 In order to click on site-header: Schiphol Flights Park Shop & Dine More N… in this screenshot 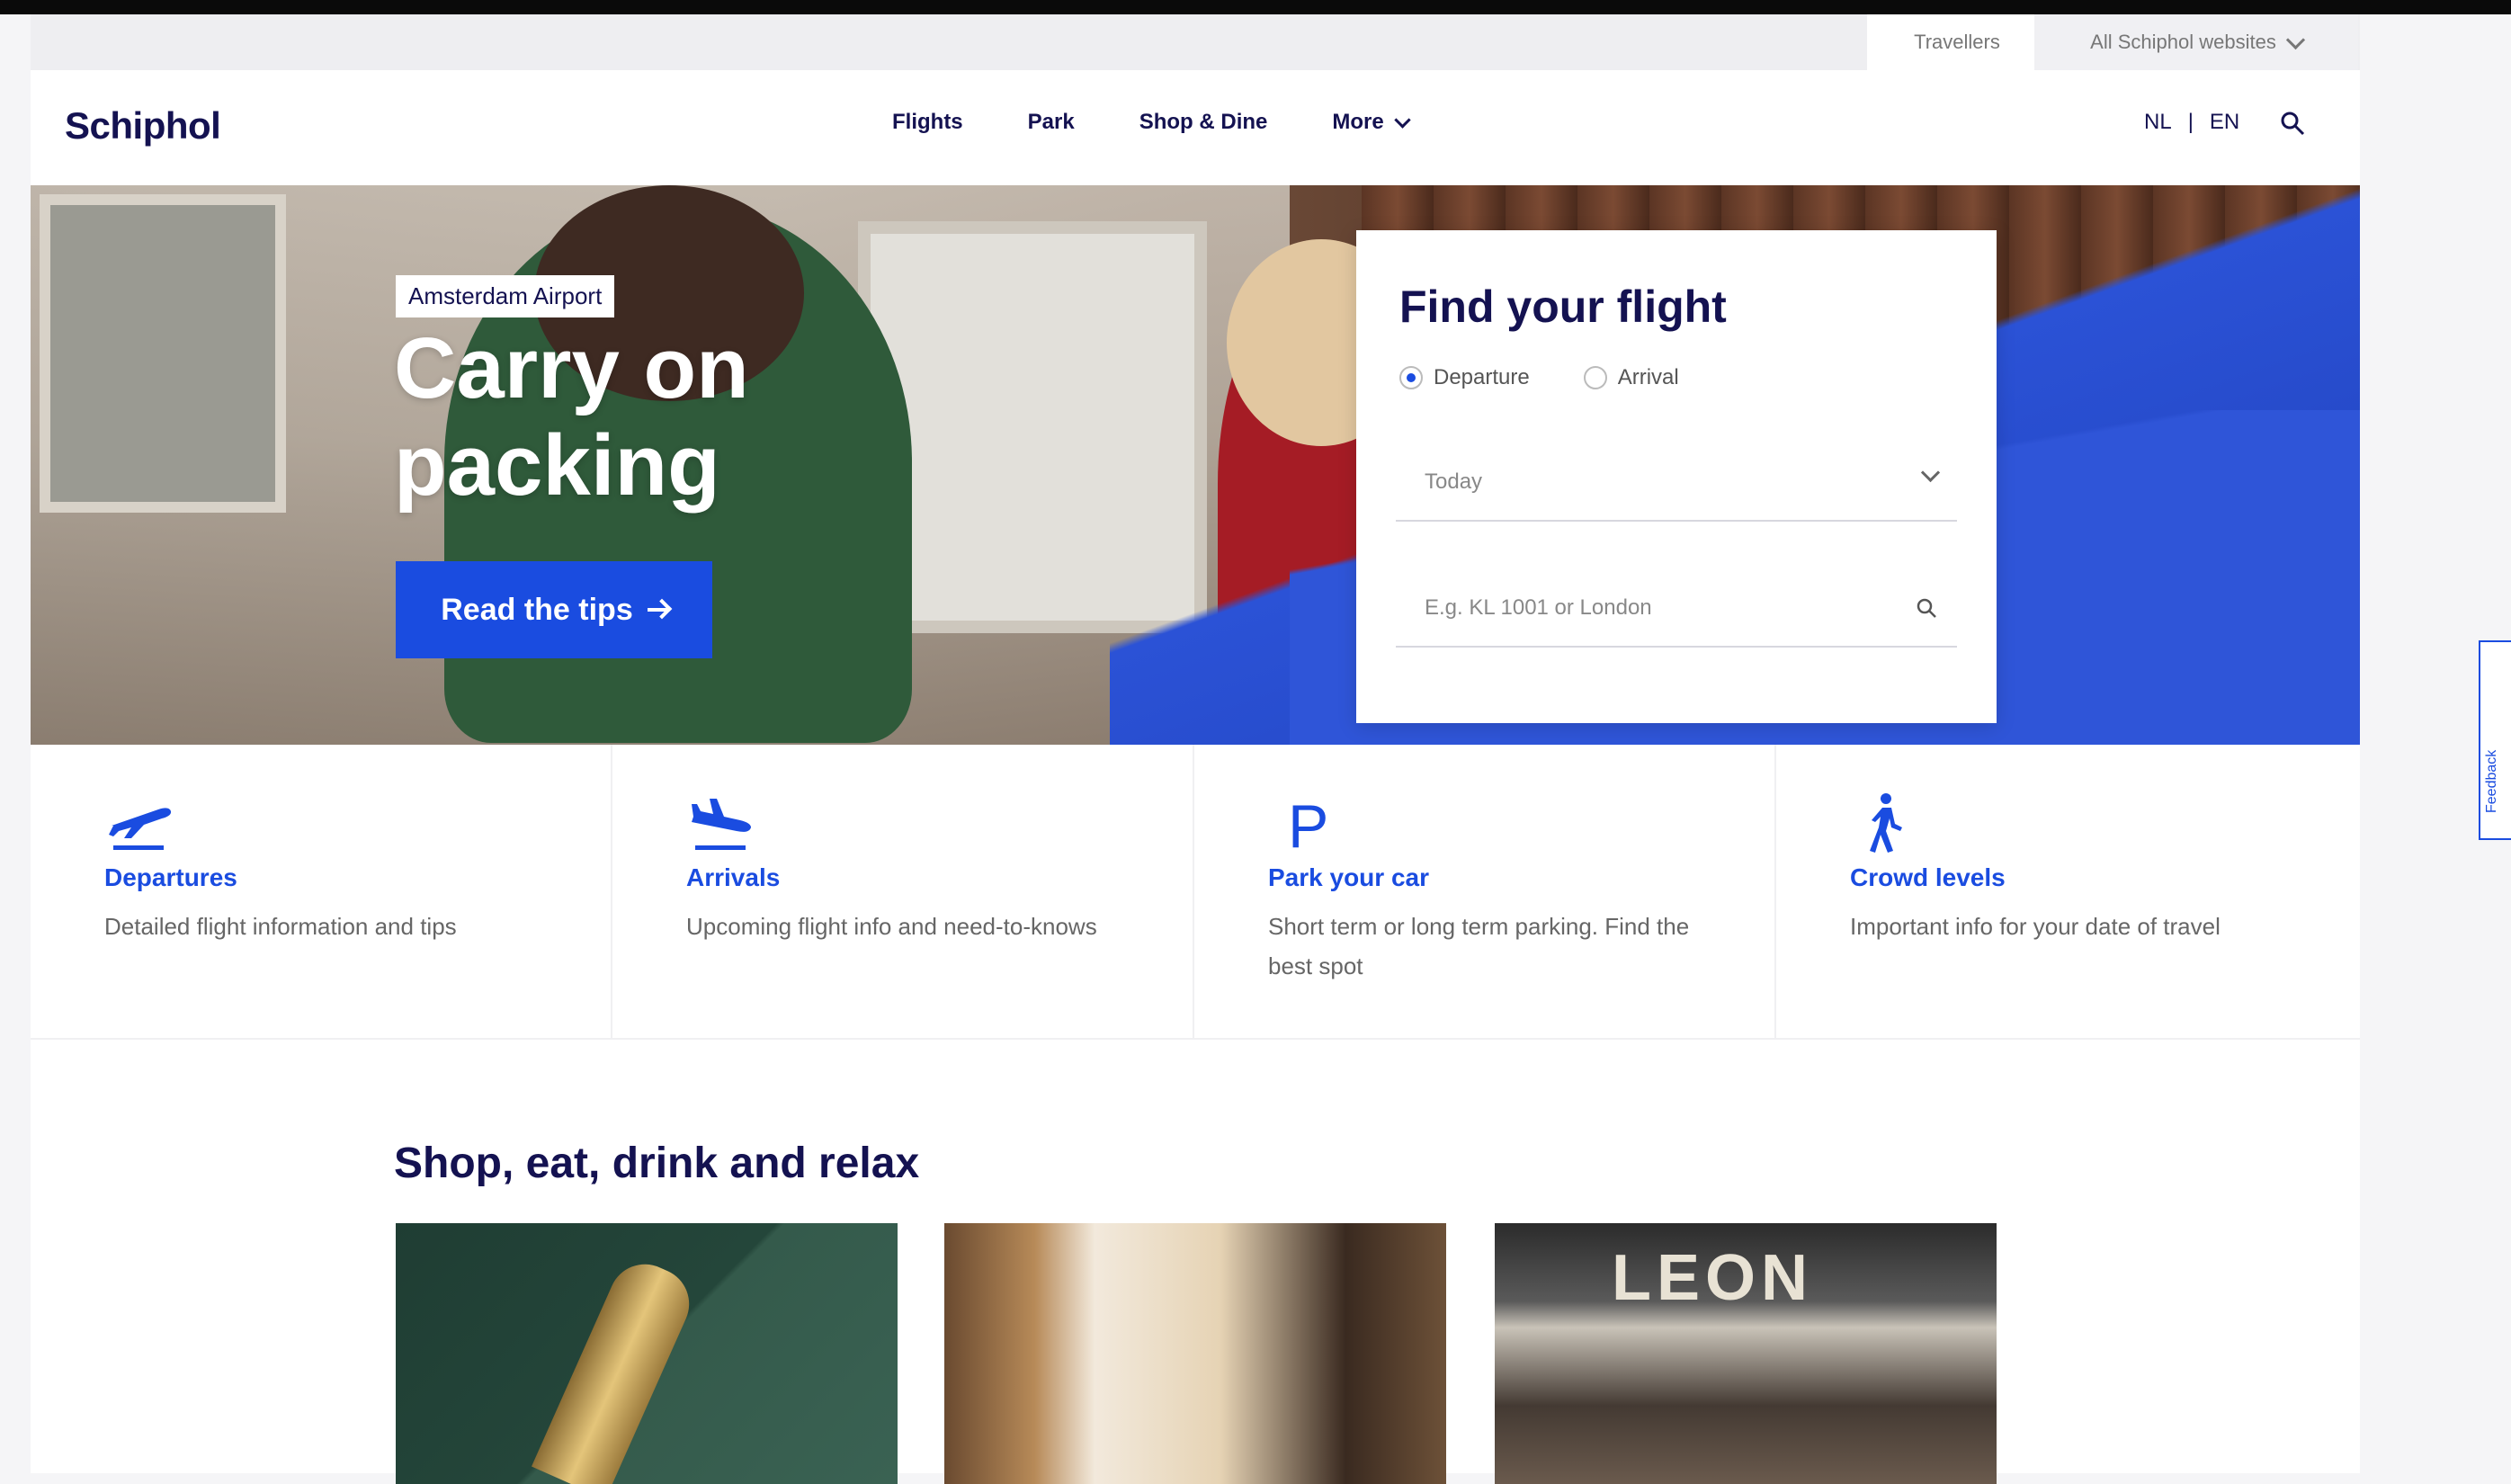, I will do `click(1195, 127)`.